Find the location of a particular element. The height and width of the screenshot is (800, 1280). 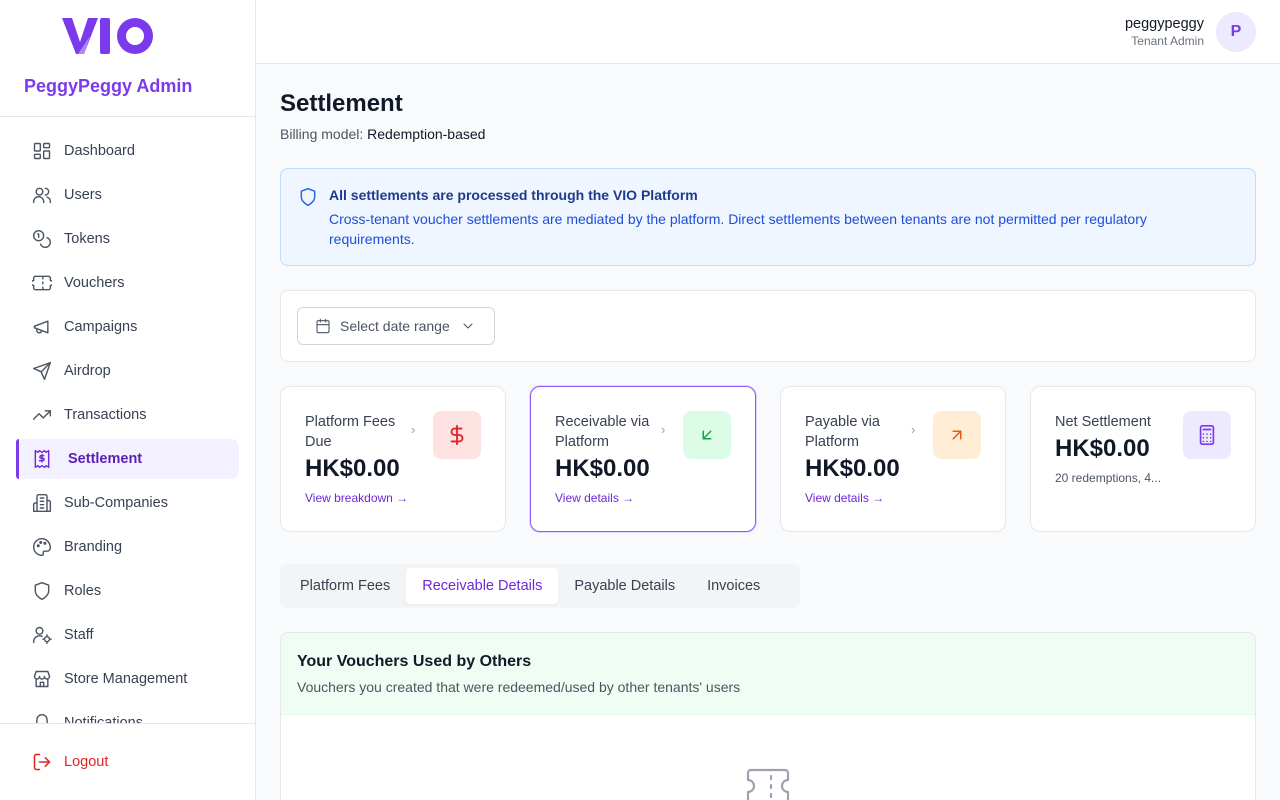

sidebar-item-label: Vouchers is located at coordinates (94, 283).